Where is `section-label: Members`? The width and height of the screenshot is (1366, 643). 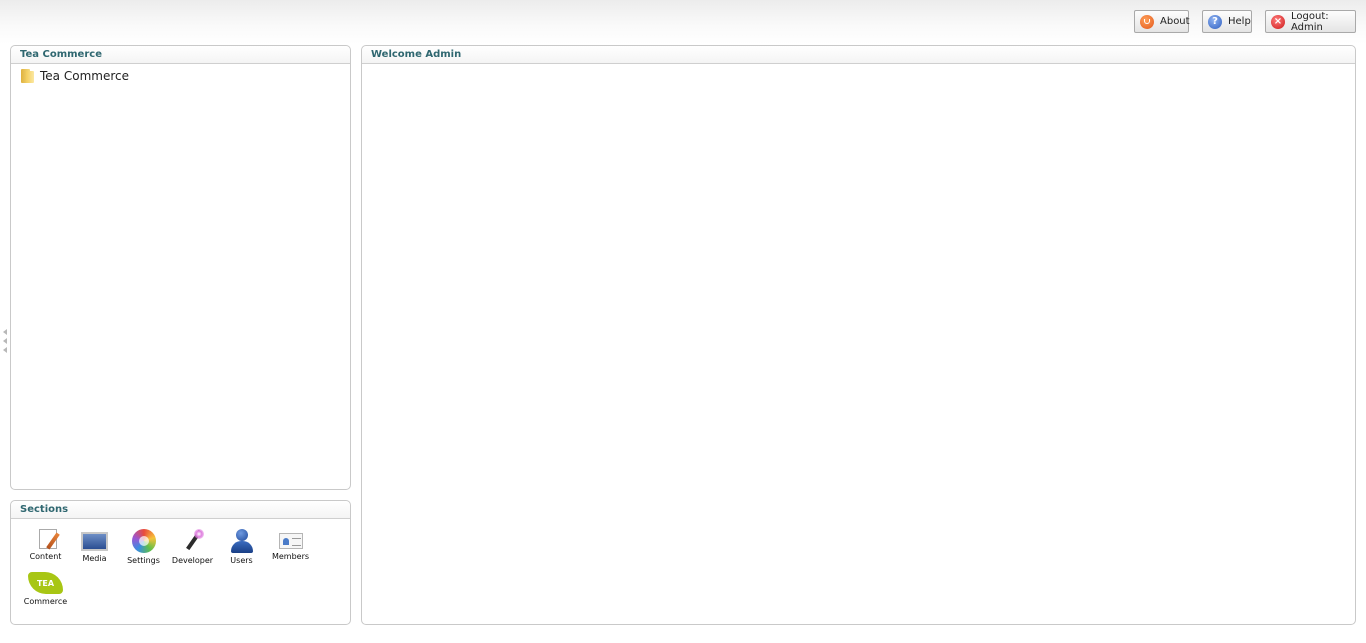
section-label: Members is located at coordinates (290, 556).